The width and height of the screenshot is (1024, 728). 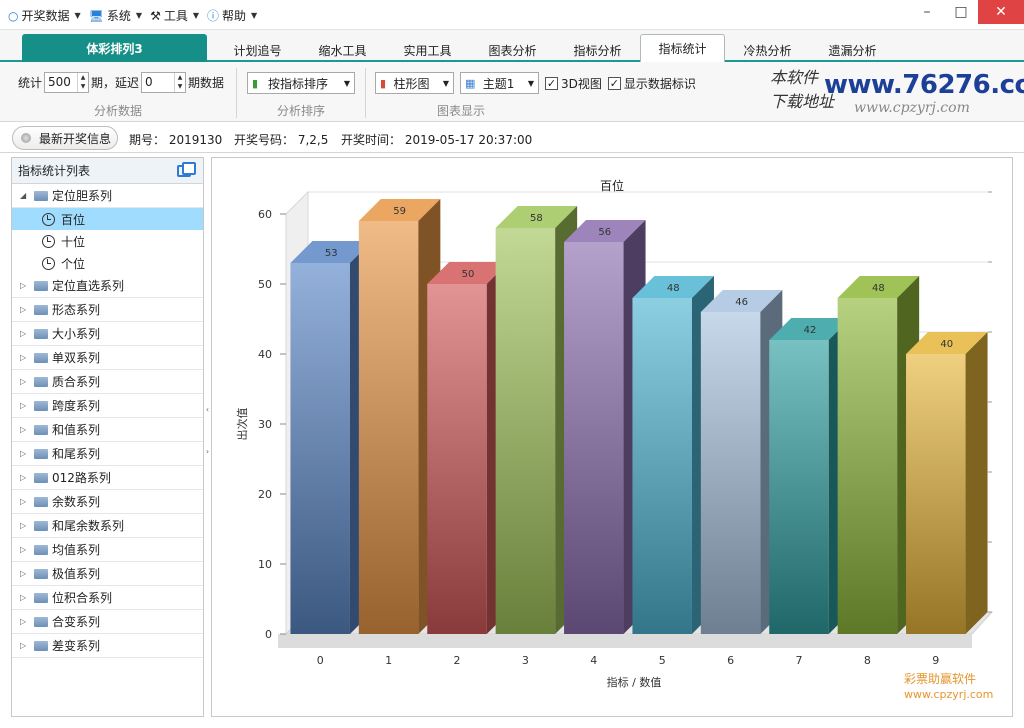 I want to click on window-controls: – □ ✕, so click(x=967, y=12).